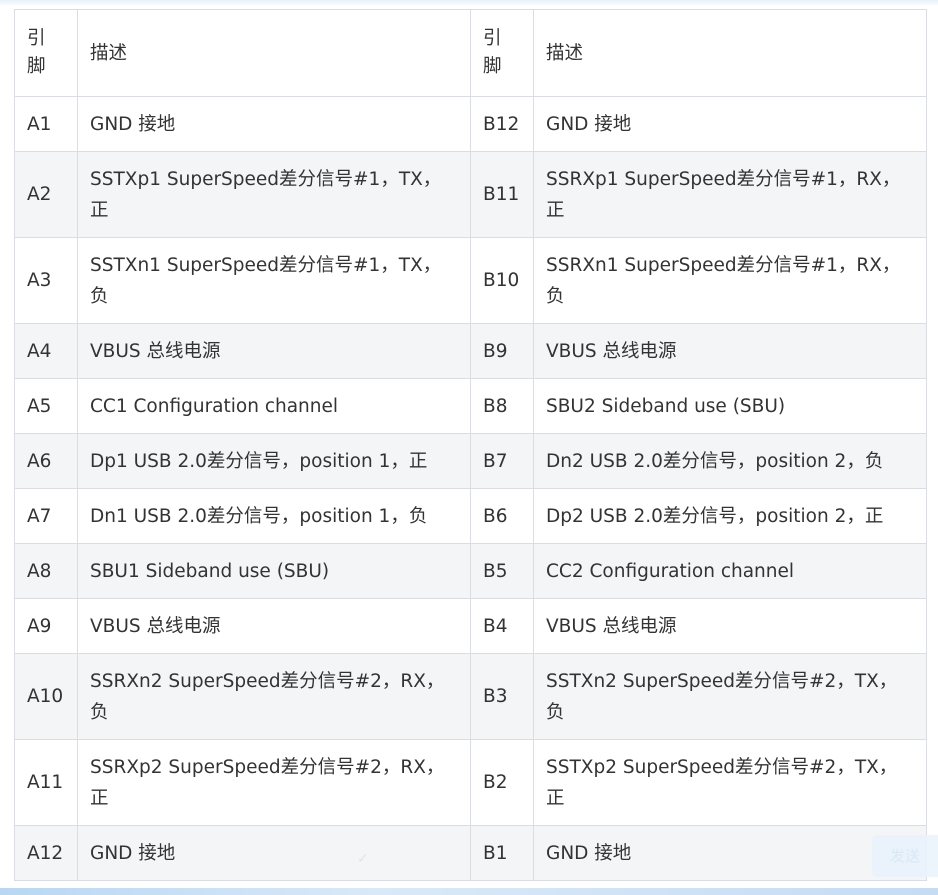 Image resolution: width=938 pixels, height=895 pixels. What do you see at coordinates (502, 461) in the screenshot?
I see `pin-b-cell: B7` at bounding box center [502, 461].